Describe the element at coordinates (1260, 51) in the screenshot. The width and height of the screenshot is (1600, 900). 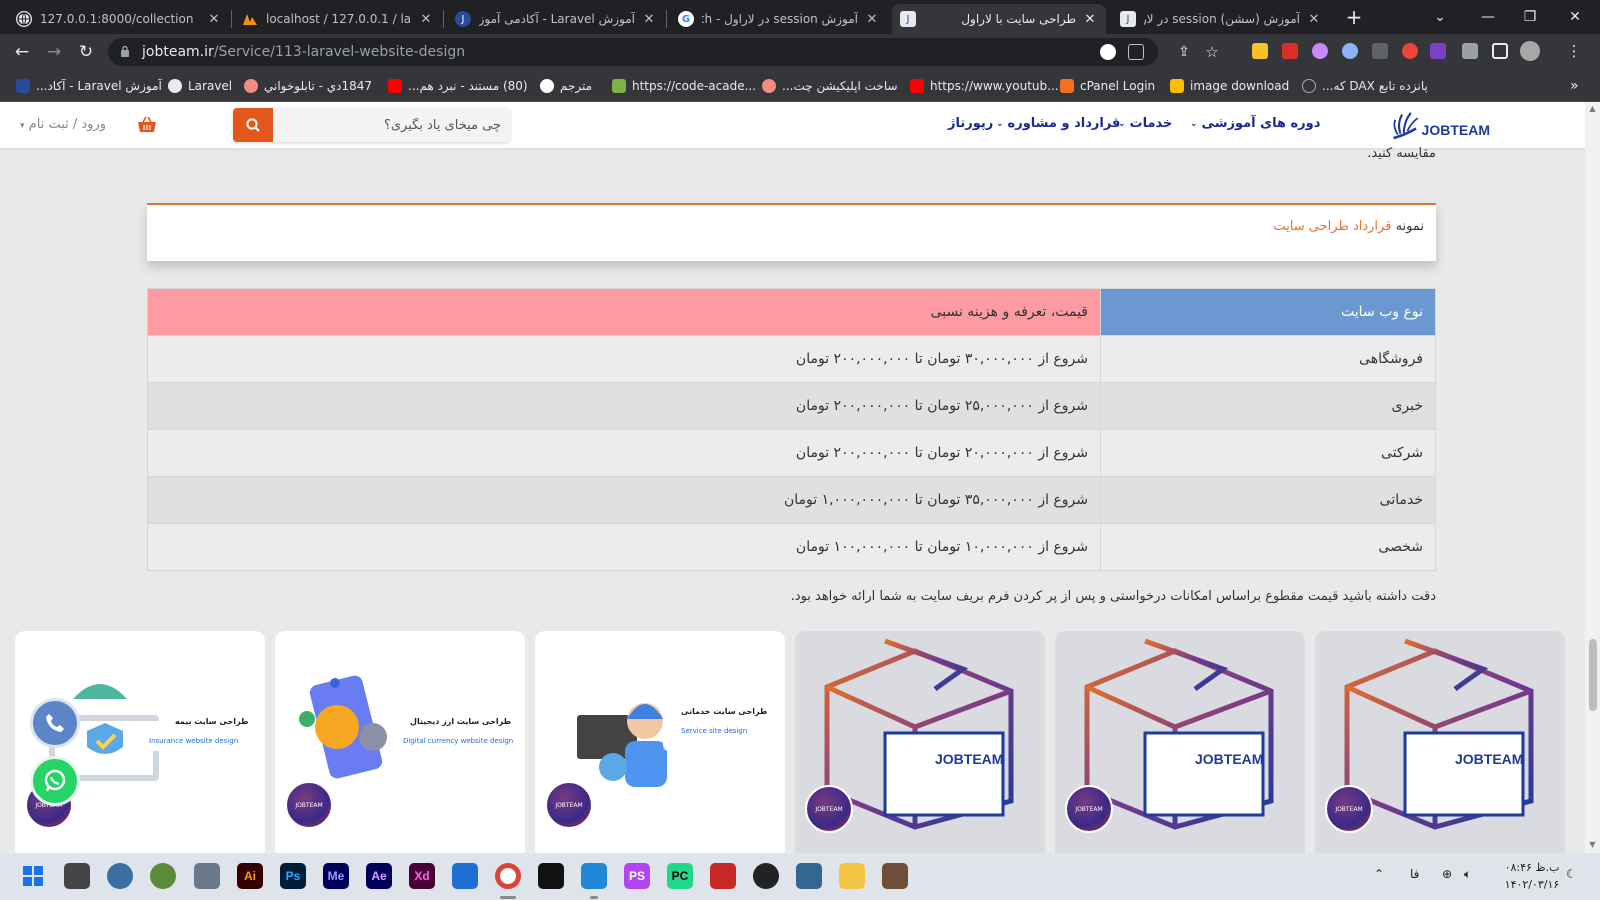
I see `extension-icon-notes` at that location.